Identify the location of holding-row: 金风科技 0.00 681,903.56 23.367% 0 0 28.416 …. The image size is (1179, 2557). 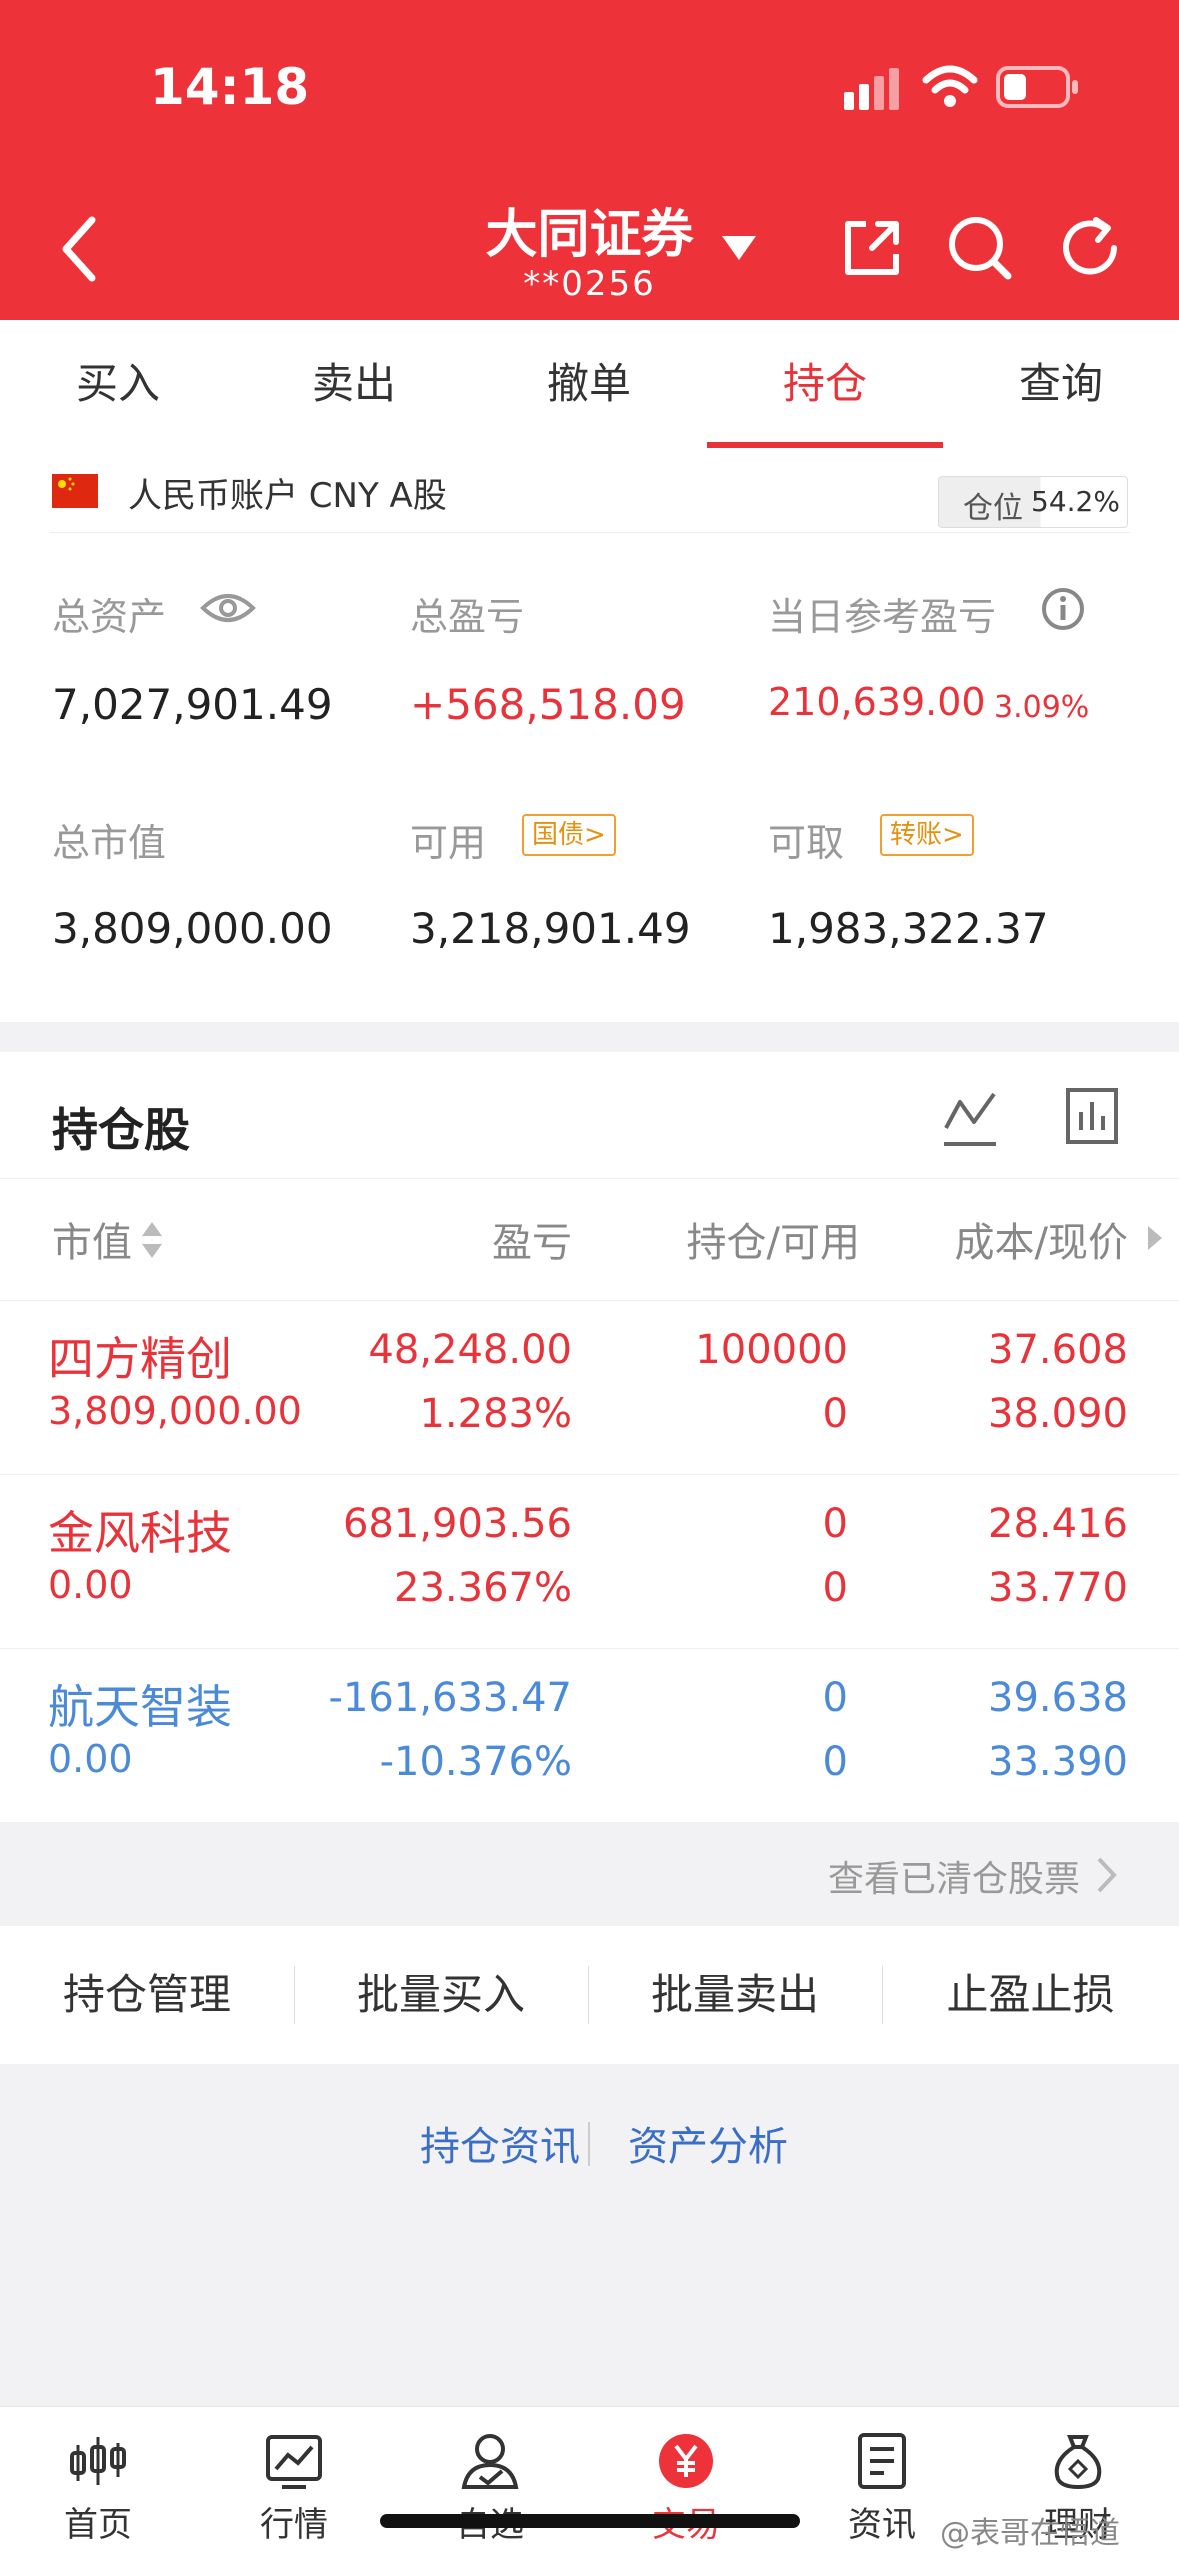
(589, 1561).